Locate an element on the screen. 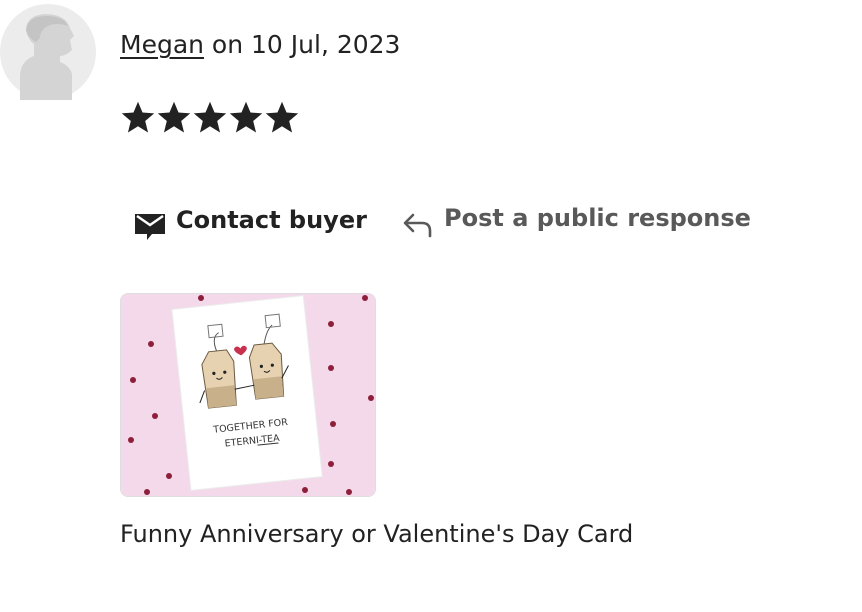 The width and height of the screenshot is (862, 612). review-date: on 10 Jul, 2023 is located at coordinates (302, 44).